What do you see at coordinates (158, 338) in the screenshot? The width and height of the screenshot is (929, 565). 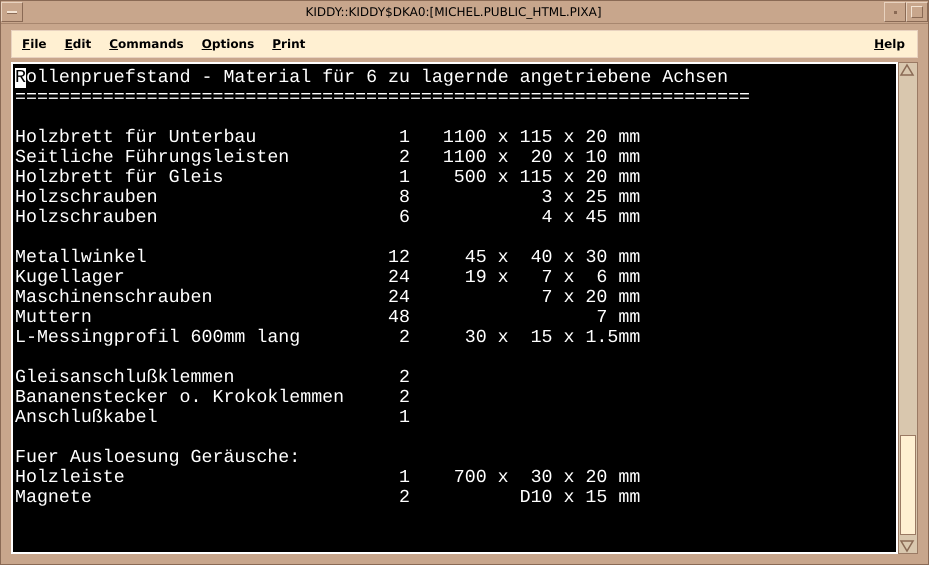 I see `item-name: L-Messingprofil 600mm lang` at bounding box center [158, 338].